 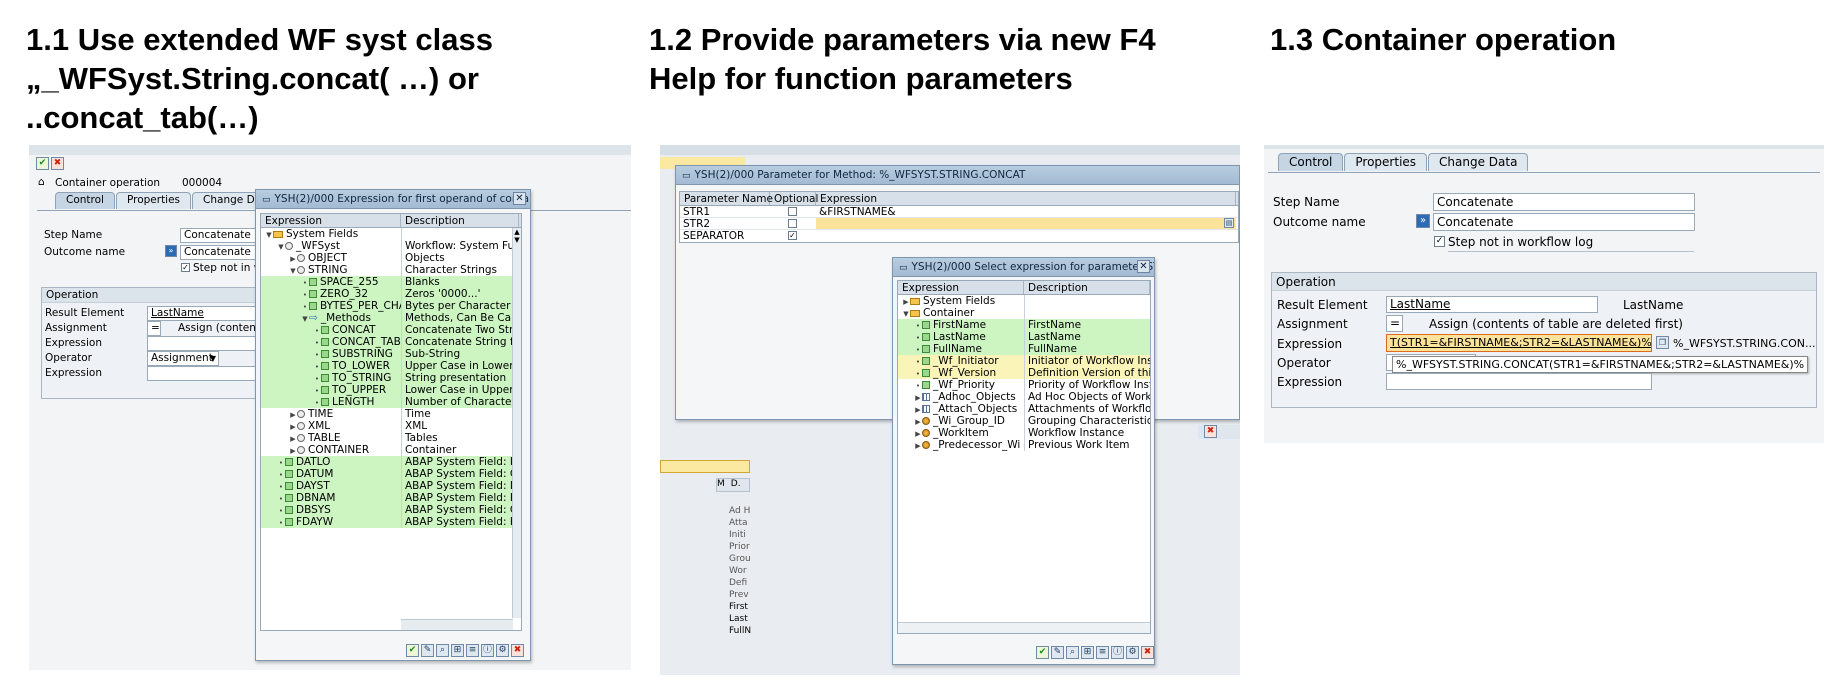 What do you see at coordinates (391, 294) in the screenshot?
I see `tree-row: • ZERO_32 Zeros '0000...'` at bounding box center [391, 294].